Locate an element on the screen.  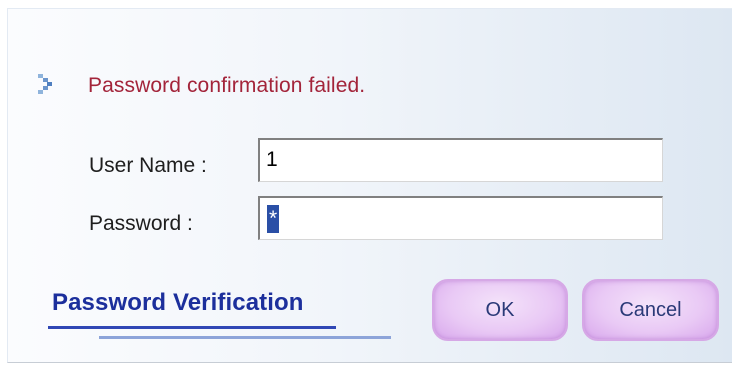
username-value: 1 is located at coordinates (272, 159).